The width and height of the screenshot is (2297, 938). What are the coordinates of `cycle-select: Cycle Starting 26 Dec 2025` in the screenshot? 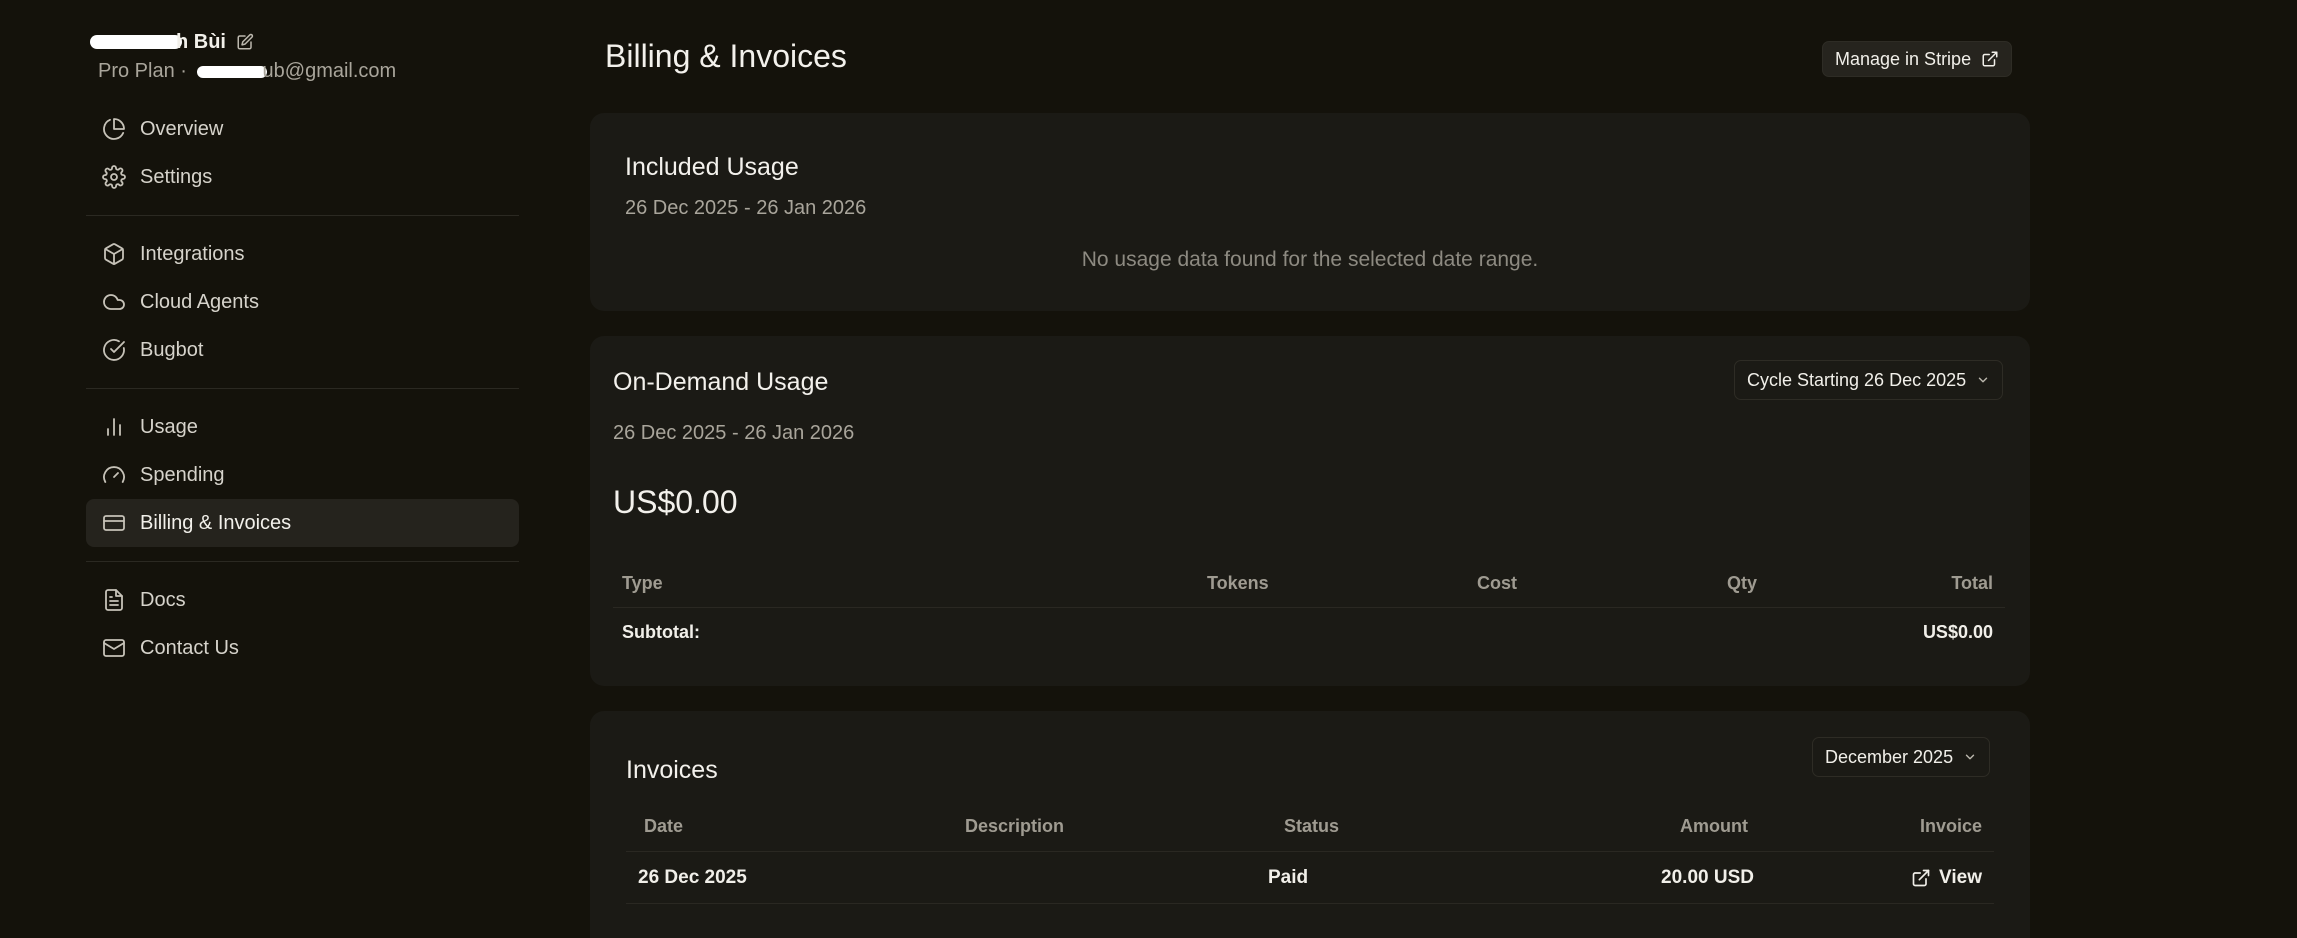 It's located at (1869, 380).